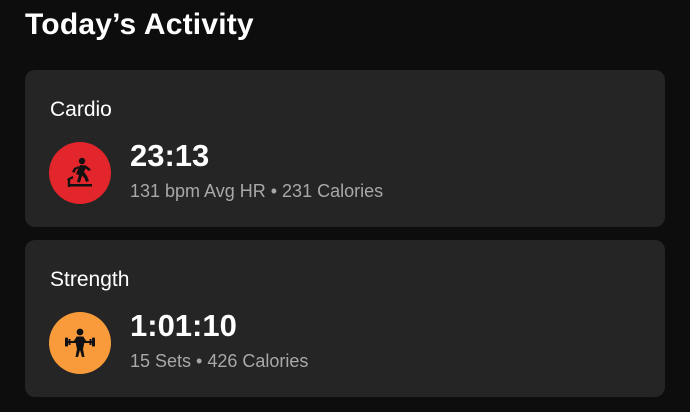 The height and width of the screenshot is (412, 690). I want to click on weightlifter-icon, so click(80, 342).